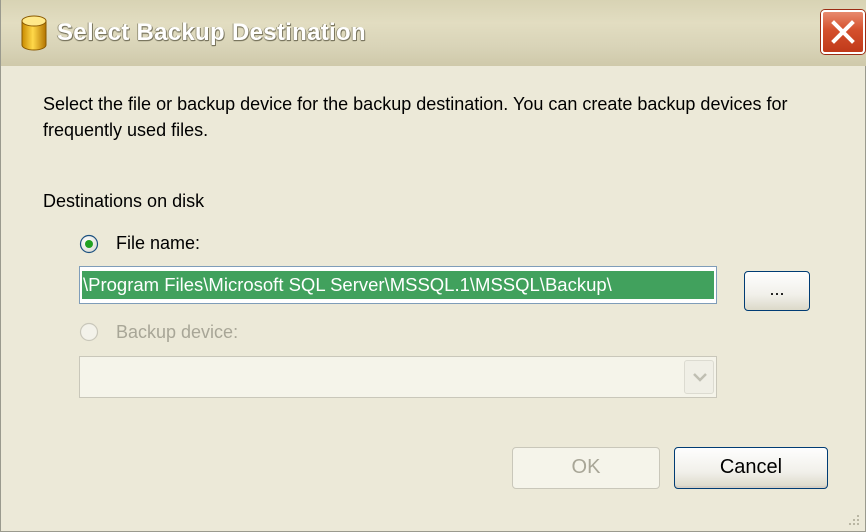 The width and height of the screenshot is (866, 532). What do you see at coordinates (433, 33) in the screenshot?
I see `title-bar: Select Backup Destination` at bounding box center [433, 33].